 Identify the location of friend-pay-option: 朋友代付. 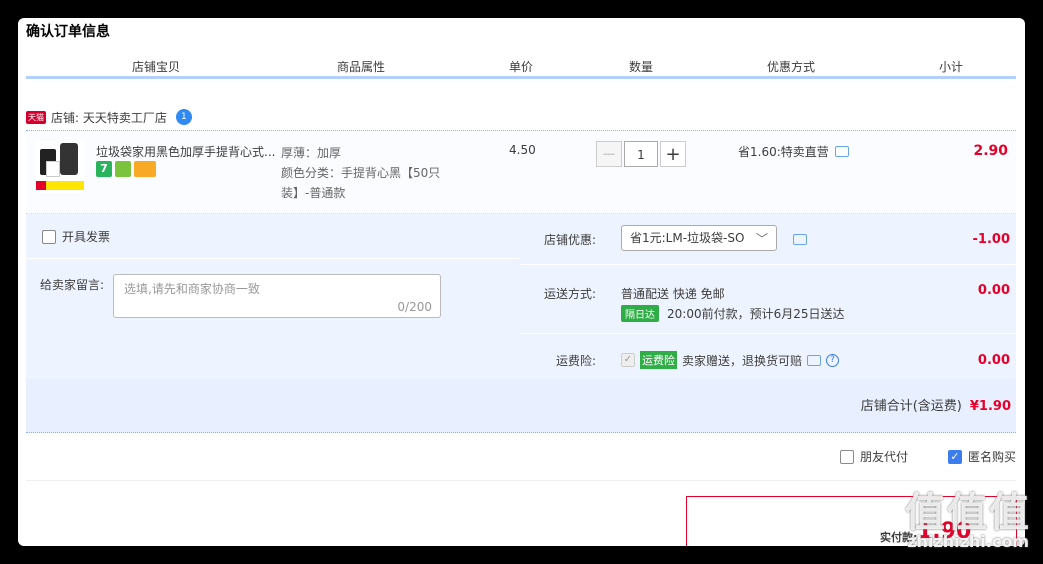
(874, 456).